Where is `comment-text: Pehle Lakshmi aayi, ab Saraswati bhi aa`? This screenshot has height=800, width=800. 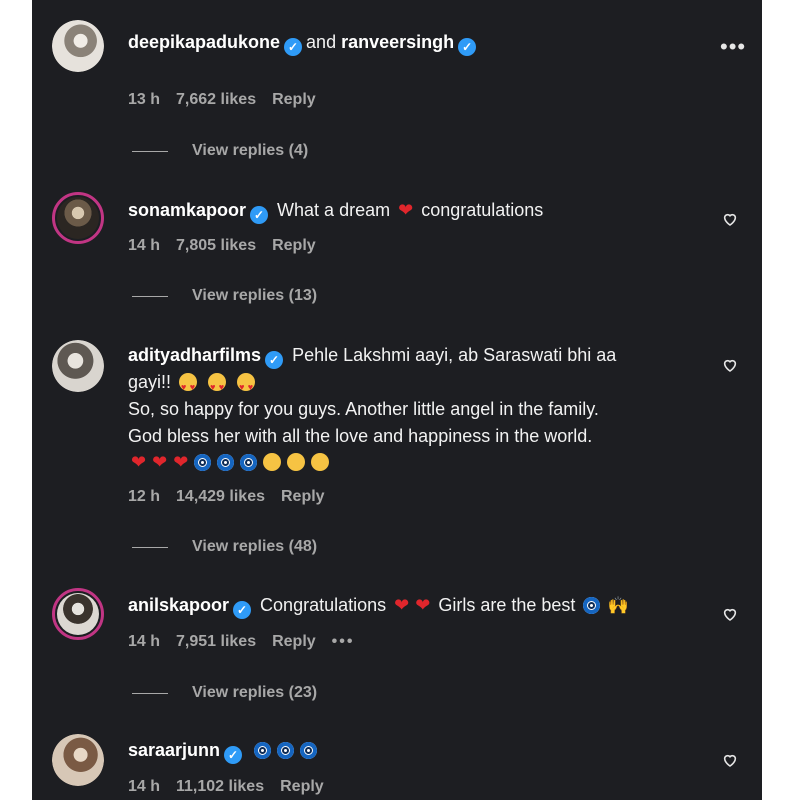 comment-text: Pehle Lakshmi aayi, ab Saraswati bhi aa is located at coordinates (454, 355).